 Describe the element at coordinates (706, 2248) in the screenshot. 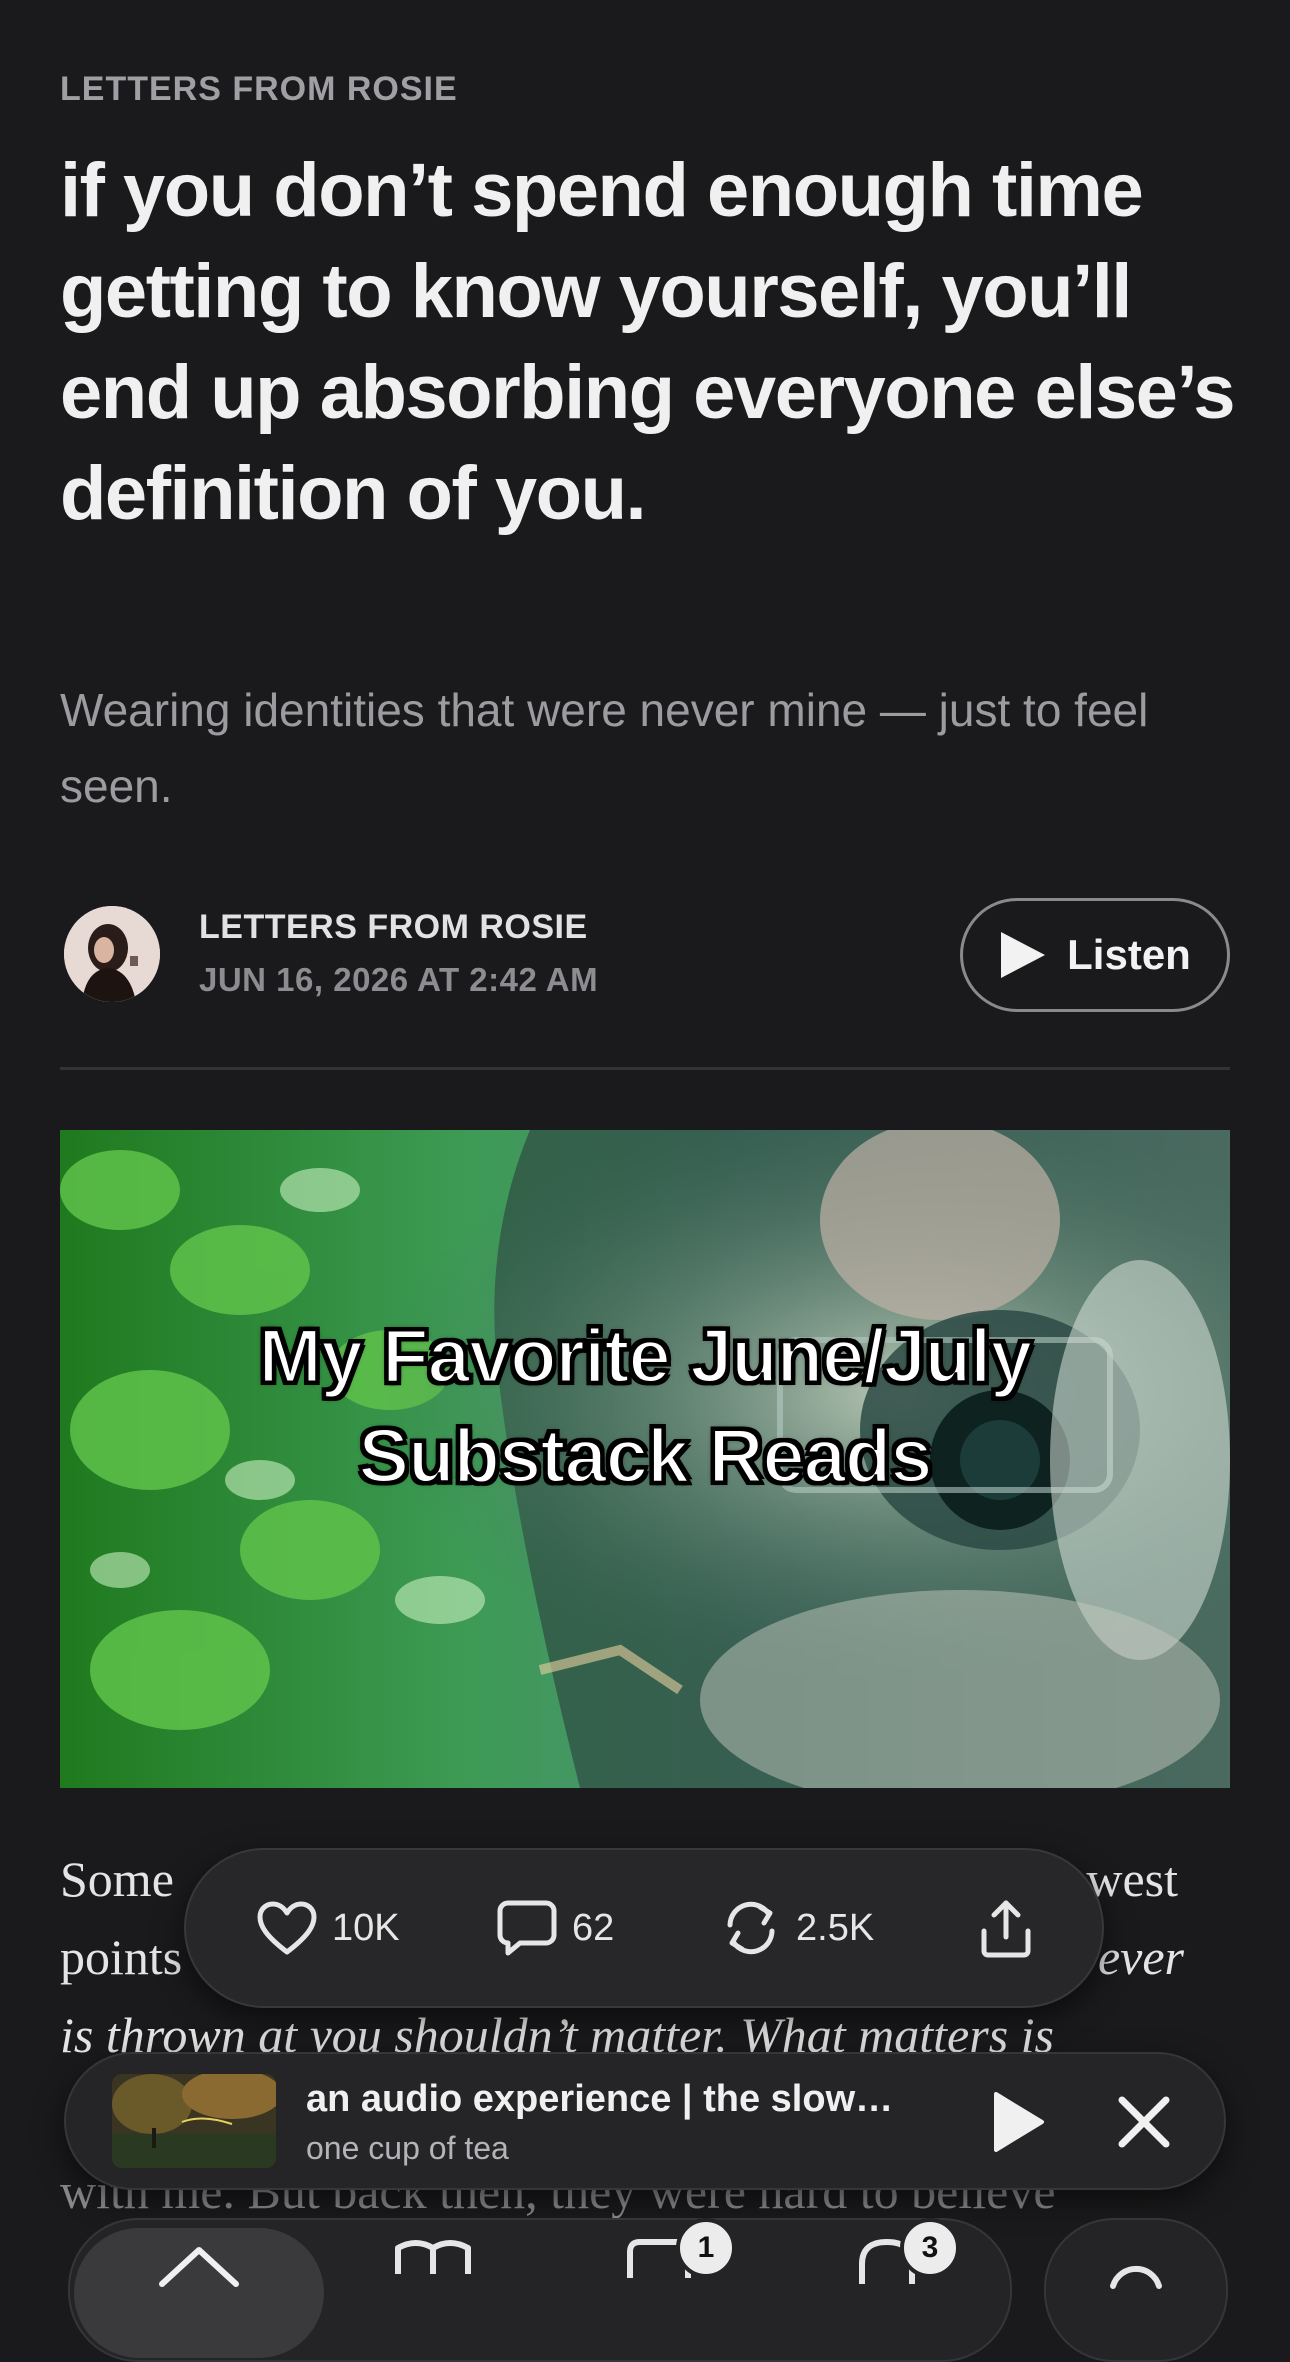

I see `chat-badge: 1` at that location.